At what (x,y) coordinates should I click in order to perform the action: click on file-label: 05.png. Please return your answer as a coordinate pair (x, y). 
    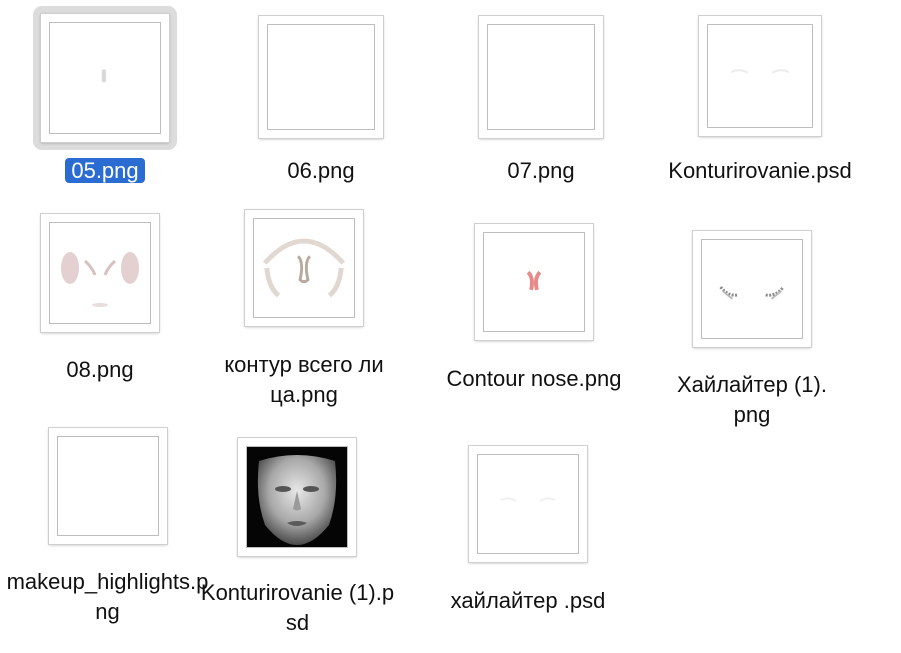
    Looking at the image, I should click on (105, 171).